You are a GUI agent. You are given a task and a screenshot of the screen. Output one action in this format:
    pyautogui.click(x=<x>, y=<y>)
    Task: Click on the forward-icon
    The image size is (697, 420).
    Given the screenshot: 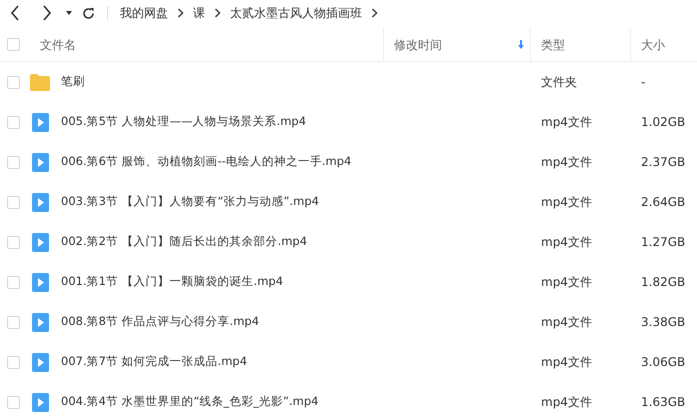 What is the action you would take?
    pyautogui.click(x=47, y=13)
    